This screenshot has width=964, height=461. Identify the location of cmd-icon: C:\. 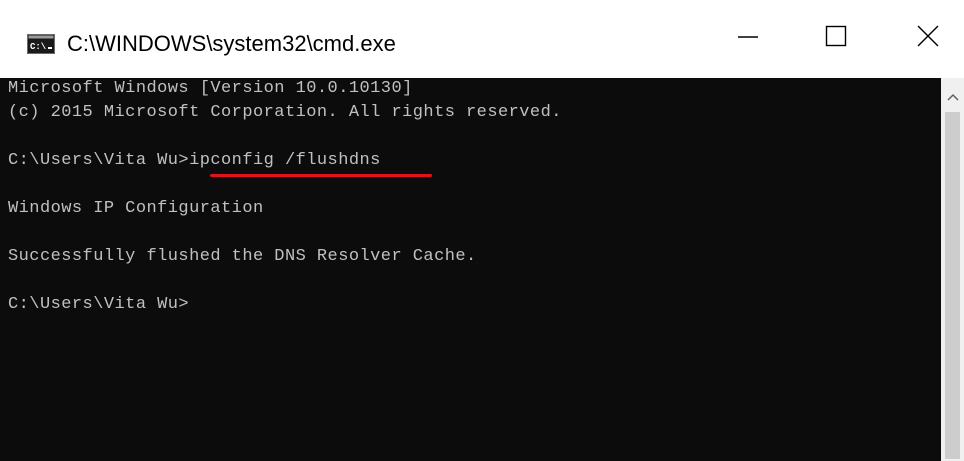
(41, 44).